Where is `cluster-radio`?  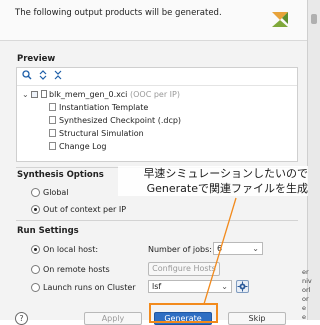
cluster-radio is located at coordinates (35, 287).